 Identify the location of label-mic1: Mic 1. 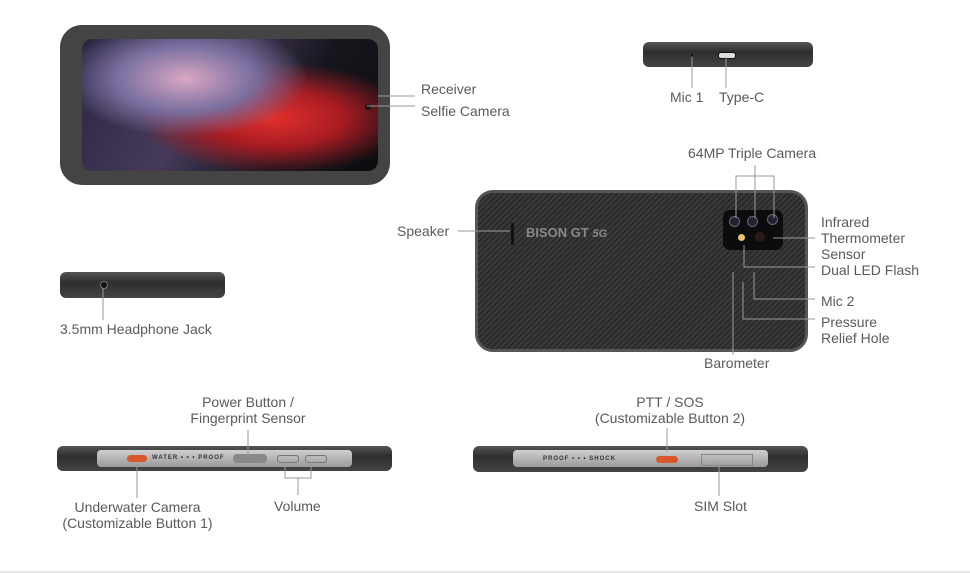
(687, 97).